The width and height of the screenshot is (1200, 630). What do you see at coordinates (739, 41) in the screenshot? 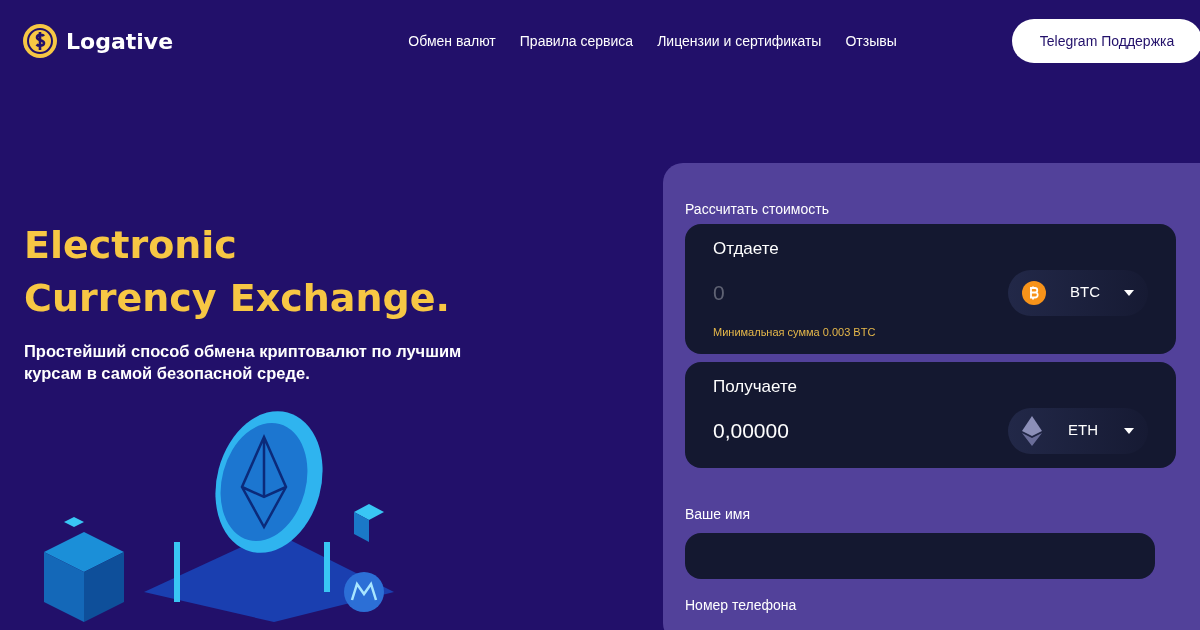
I see `nav-link: Лицензии и сертификаты` at bounding box center [739, 41].